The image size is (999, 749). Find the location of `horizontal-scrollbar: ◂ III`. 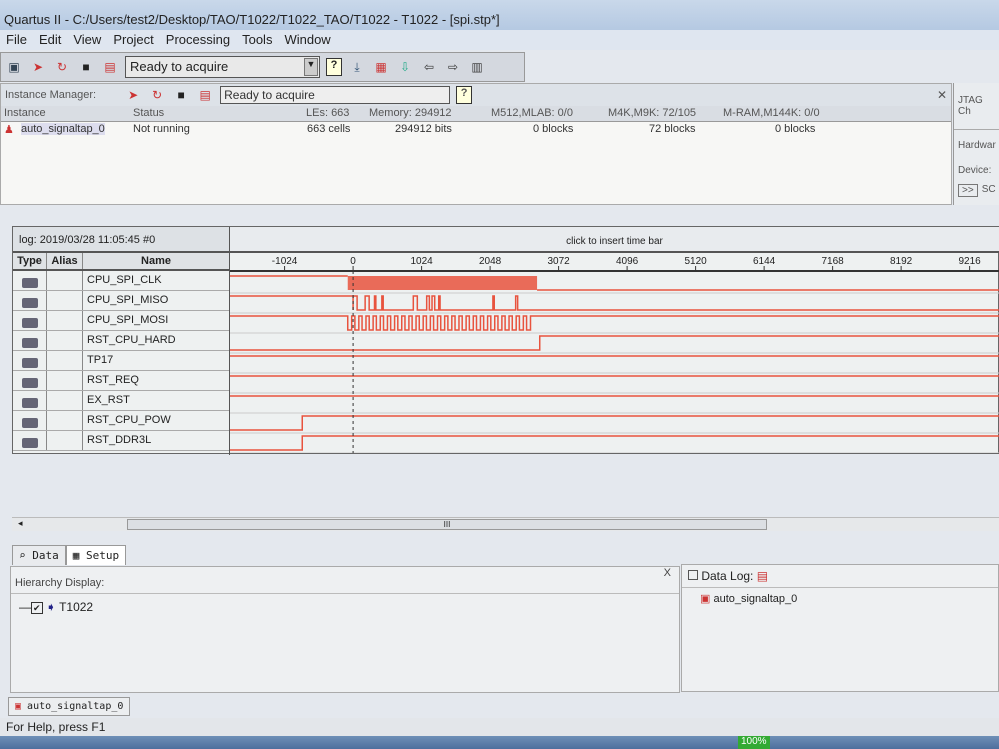

horizontal-scrollbar: ◂ III is located at coordinates (505, 524).